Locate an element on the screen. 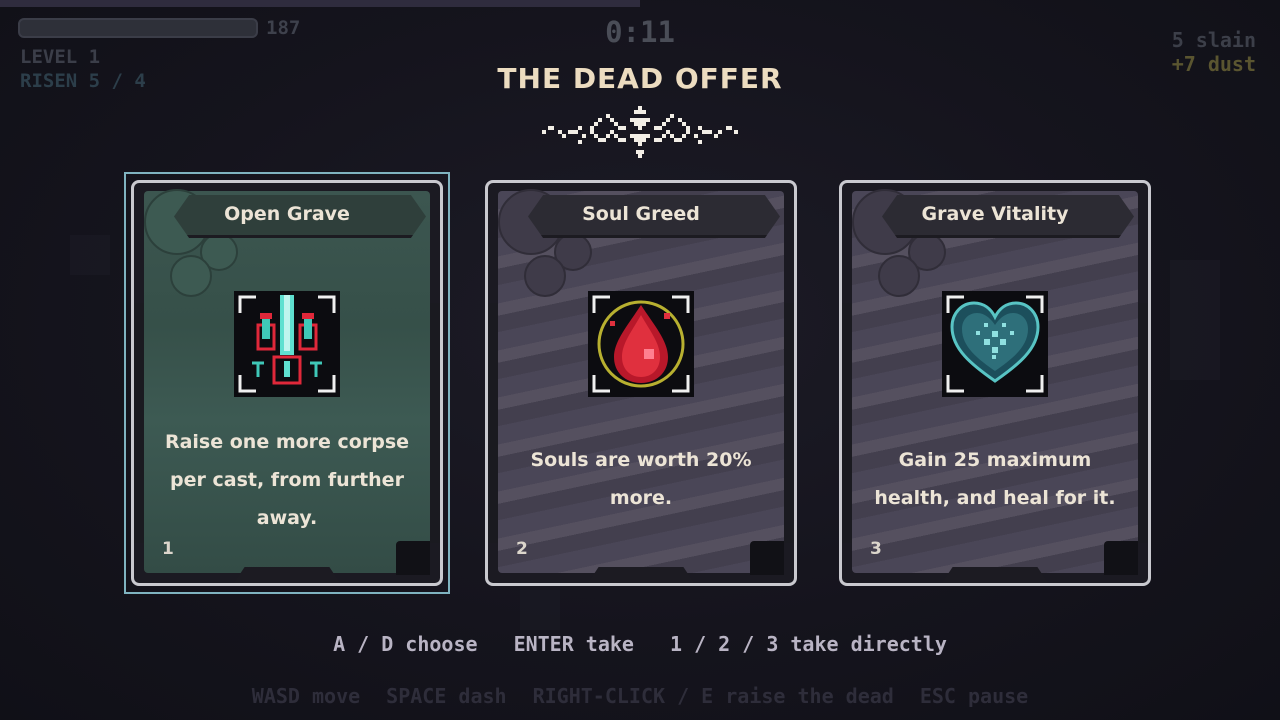  control-dash: SPACE dash is located at coordinates (446, 696).